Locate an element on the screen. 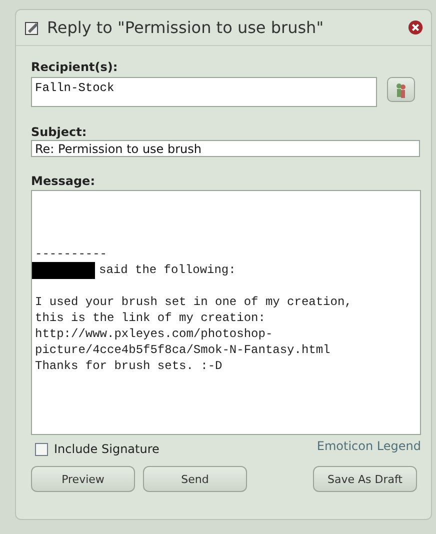 This screenshot has height=534, width=436. message-line: I used your brush set in one of my creation, is located at coordinates (193, 302).